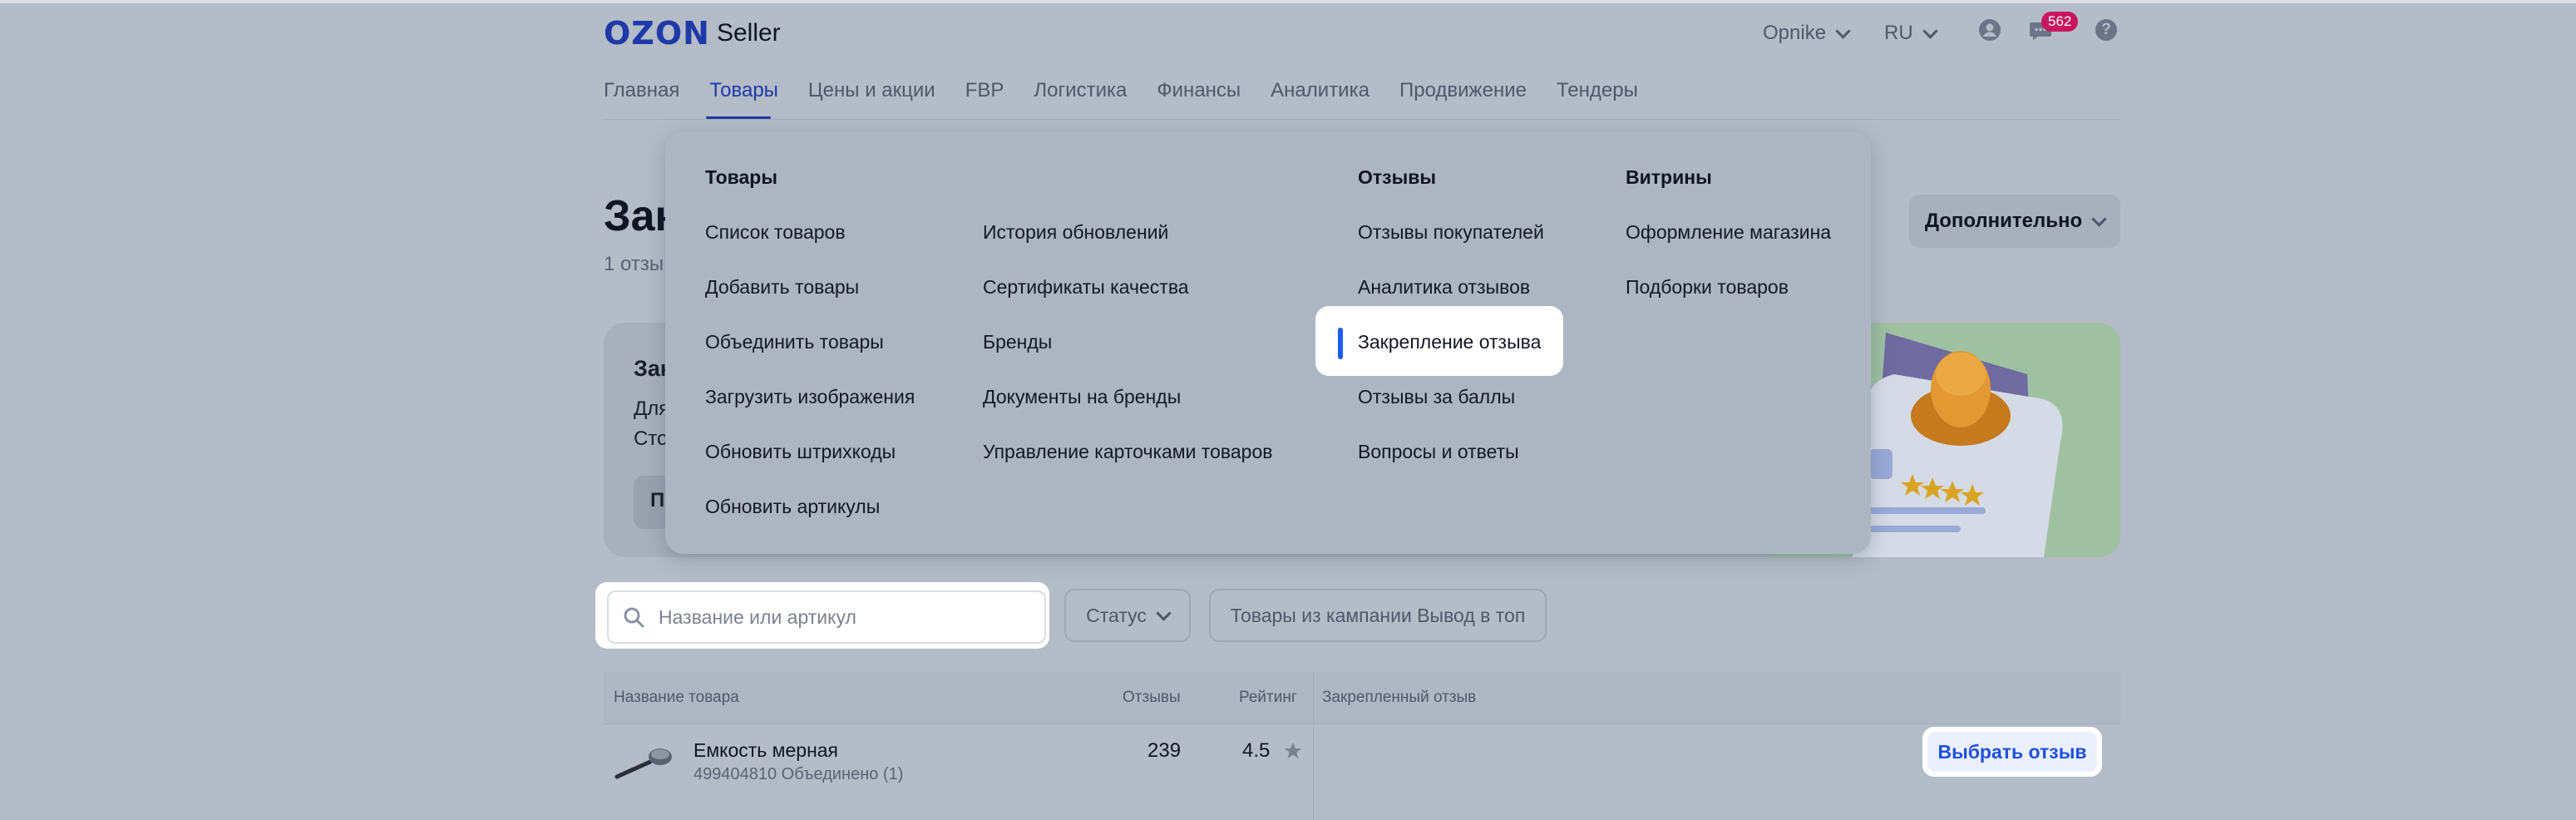 The image size is (2576, 820). I want to click on product-name: Емкость мерная, so click(765, 750).